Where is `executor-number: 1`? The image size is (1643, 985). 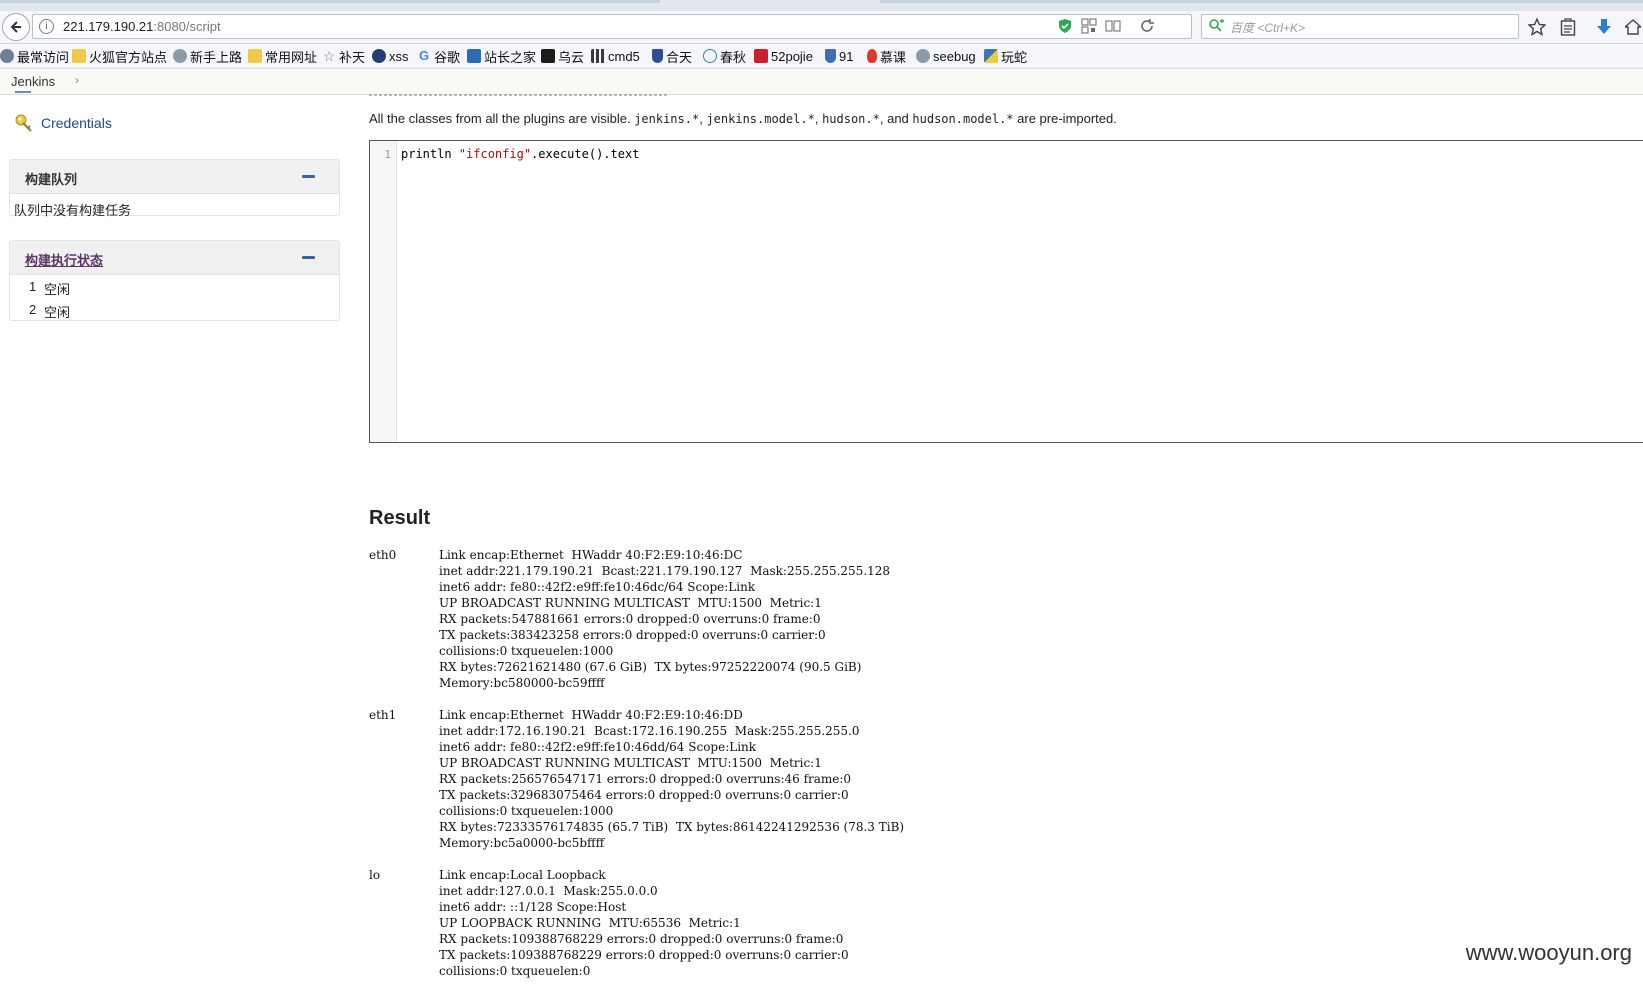 executor-number: 1 is located at coordinates (33, 286).